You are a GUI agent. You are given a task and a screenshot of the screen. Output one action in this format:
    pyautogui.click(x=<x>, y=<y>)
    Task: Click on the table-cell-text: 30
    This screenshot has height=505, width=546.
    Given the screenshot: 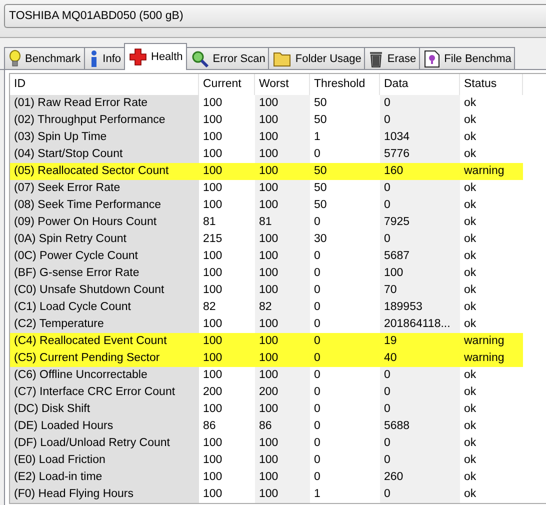 What is the action you would take?
    pyautogui.click(x=320, y=239)
    